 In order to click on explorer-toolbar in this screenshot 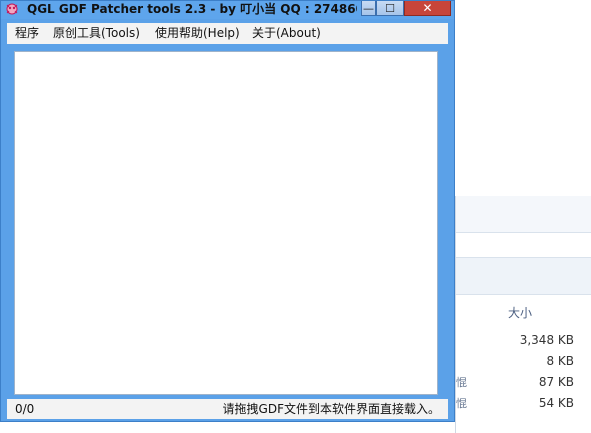, I will do `click(523, 245)`.